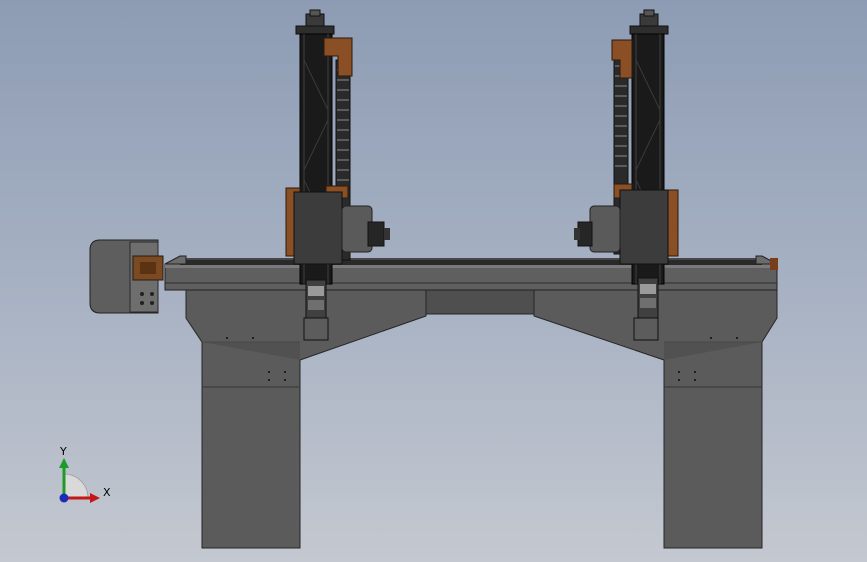 This screenshot has width=867, height=562. What do you see at coordinates (480, 302) in the screenshot?
I see `center-beam` at bounding box center [480, 302].